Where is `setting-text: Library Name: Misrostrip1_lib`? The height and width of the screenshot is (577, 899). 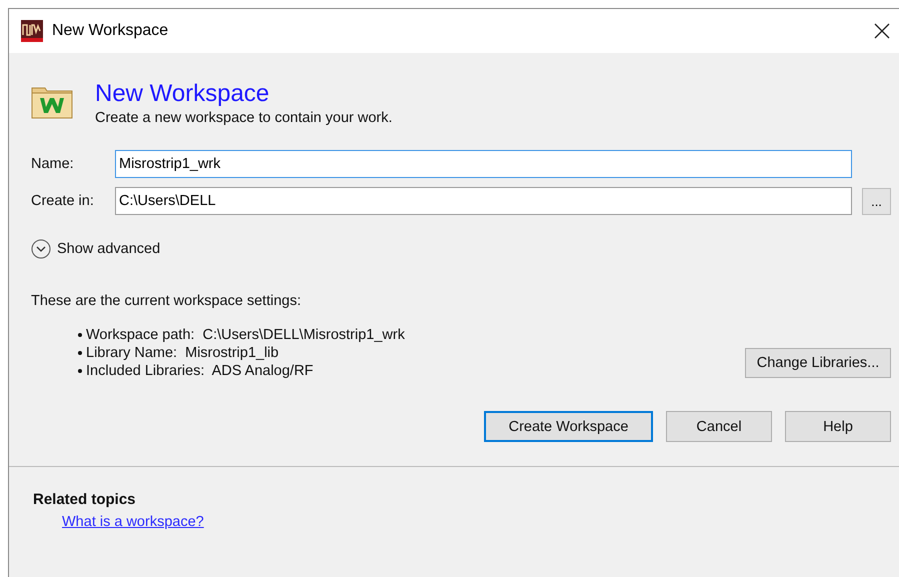
setting-text: Library Name: Misrostrip1_lib is located at coordinates (182, 353).